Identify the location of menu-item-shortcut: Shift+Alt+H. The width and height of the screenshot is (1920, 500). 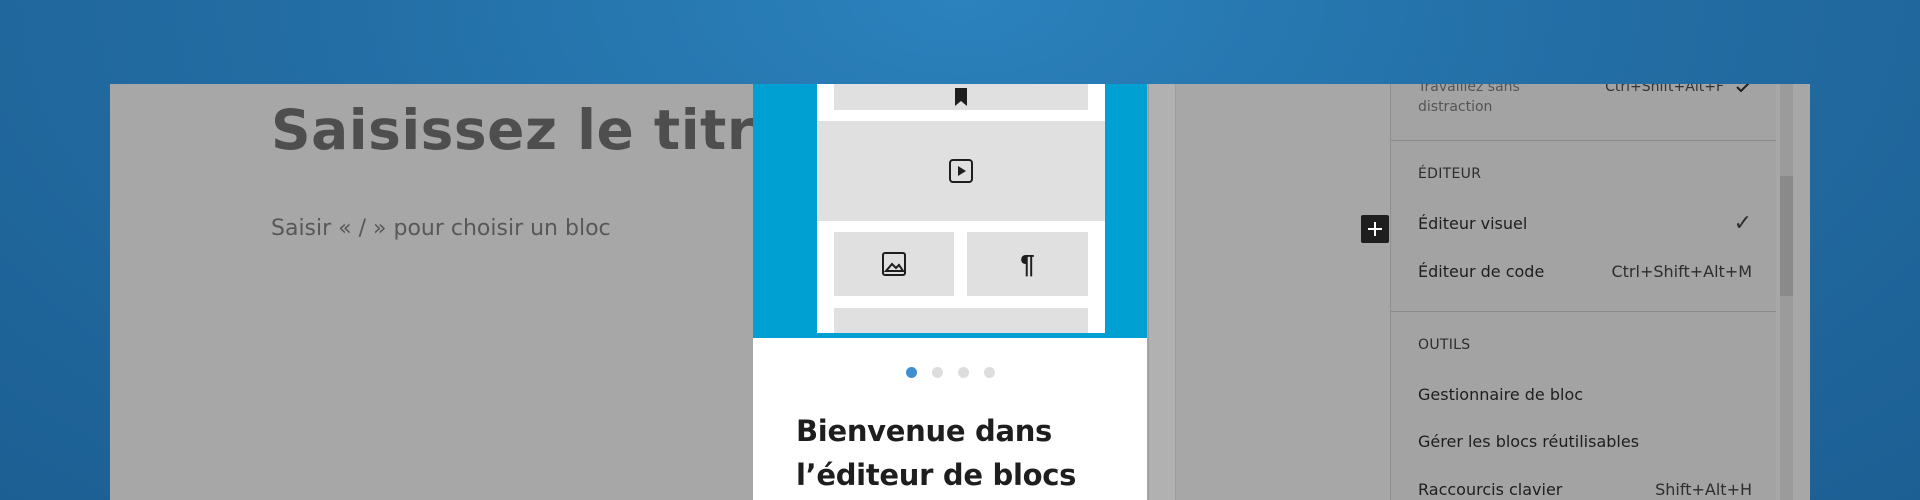
(1703, 489).